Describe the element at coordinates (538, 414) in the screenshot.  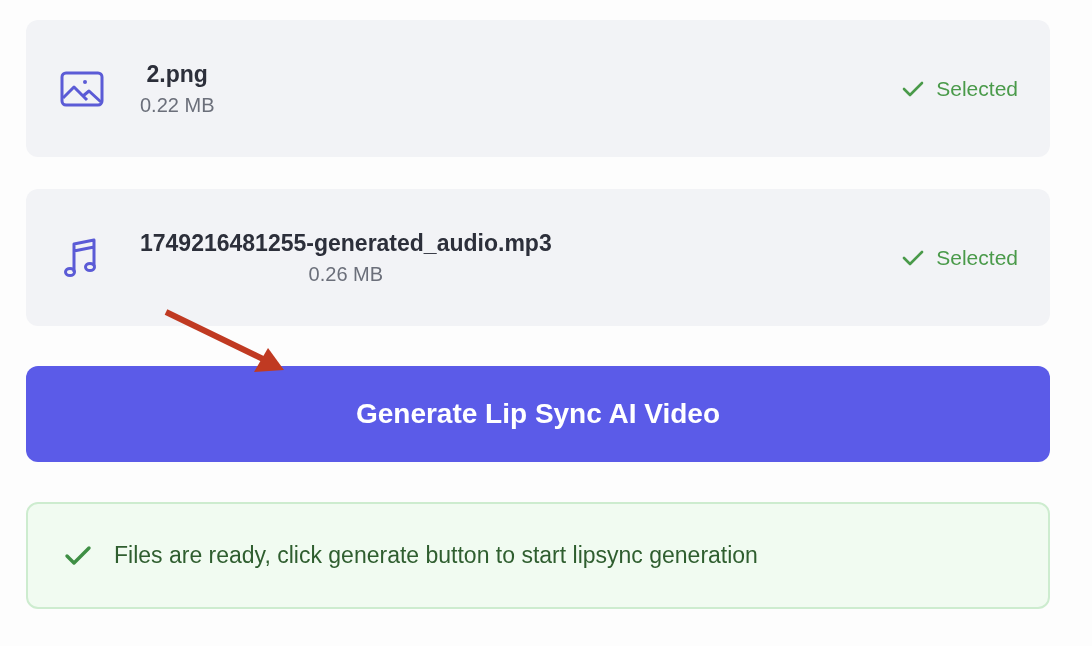
I see `generate-button: Generate Lip Sync AI Video` at that location.